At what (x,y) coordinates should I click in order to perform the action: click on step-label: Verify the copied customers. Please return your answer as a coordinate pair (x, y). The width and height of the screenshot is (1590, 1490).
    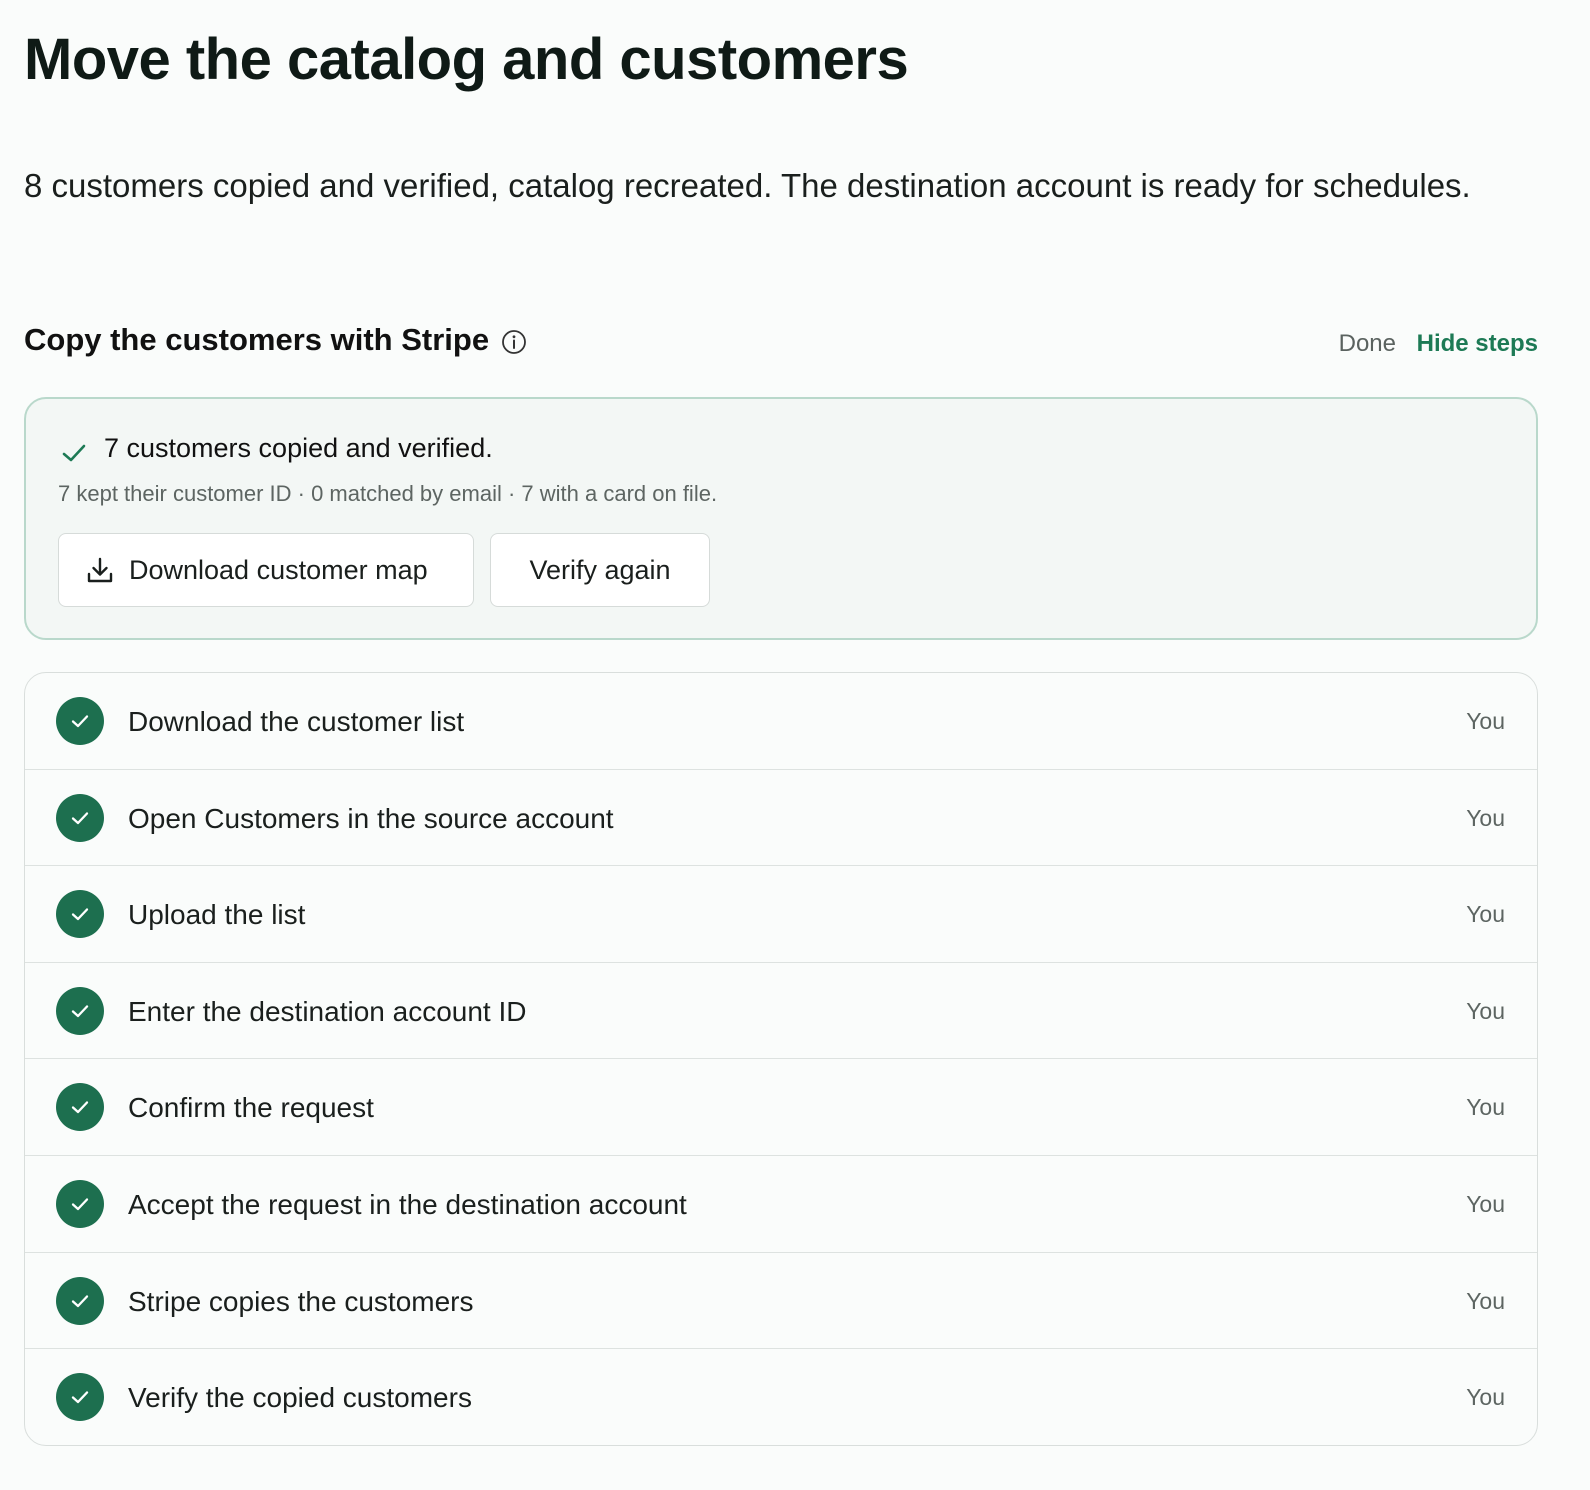
    Looking at the image, I should click on (300, 1398).